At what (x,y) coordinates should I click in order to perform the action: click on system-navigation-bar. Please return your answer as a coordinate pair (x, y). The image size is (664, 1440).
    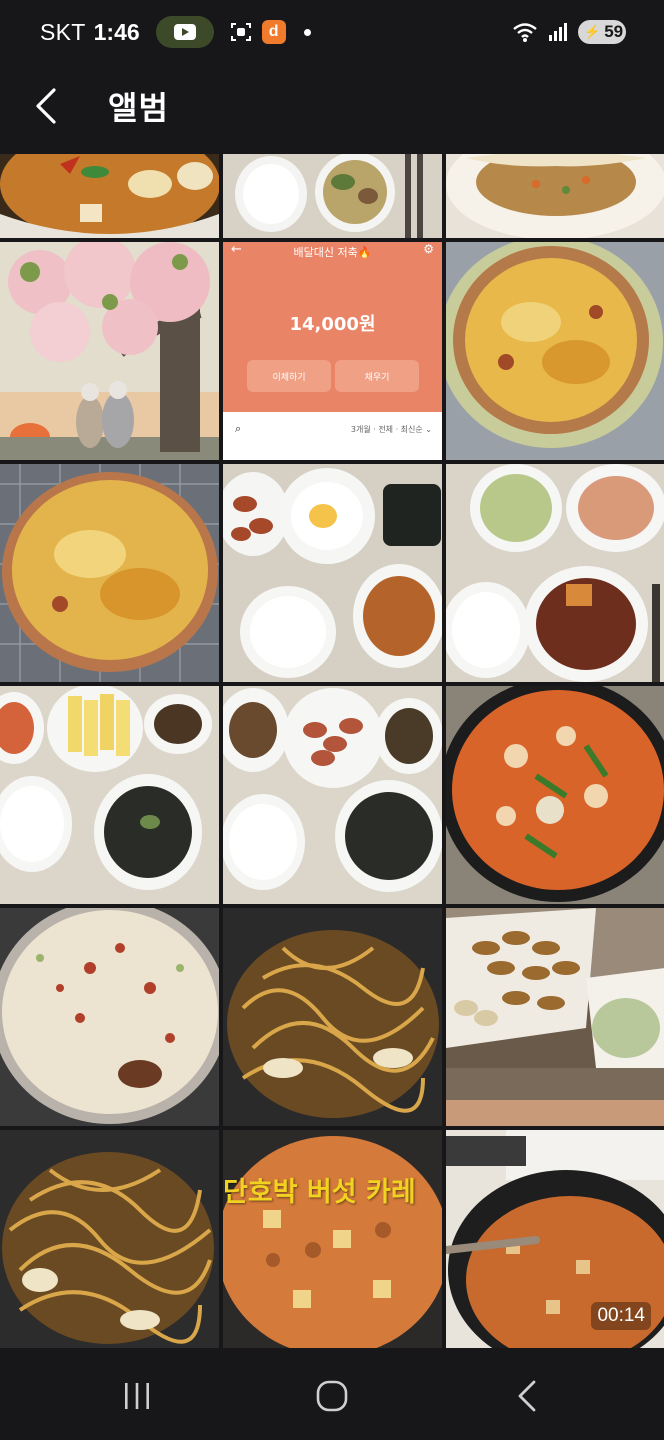
    Looking at the image, I should click on (332, 1396).